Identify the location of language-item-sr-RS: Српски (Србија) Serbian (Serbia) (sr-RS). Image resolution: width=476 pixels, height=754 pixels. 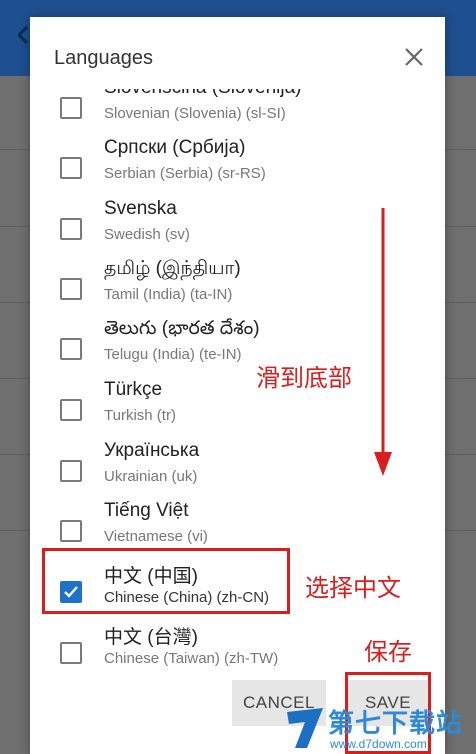
(237, 167).